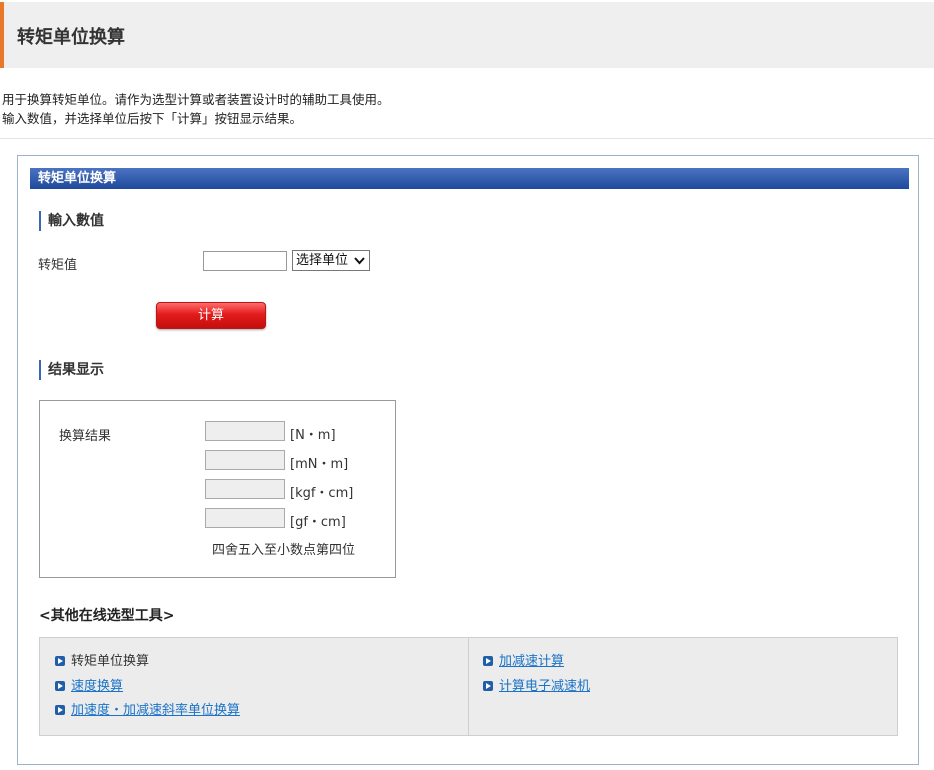 The width and height of the screenshot is (934, 770). What do you see at coordinates (284, 550) in the screenshot?
I see `rounding-note: 四舍五入至小数点第四位` at bounding box center [284, 550].